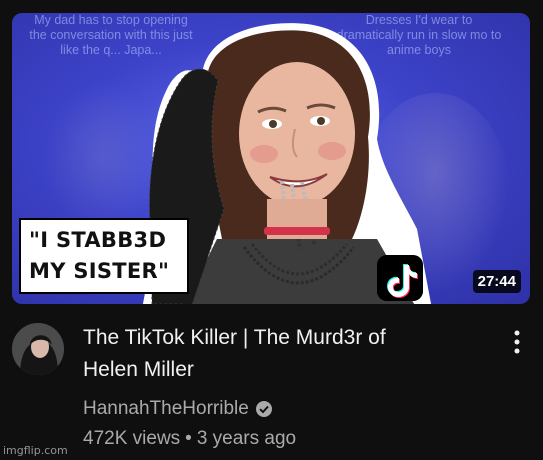  Describe the element at coordinates (517, 342) in the screenshot. I see `more-options-icon` at that location.